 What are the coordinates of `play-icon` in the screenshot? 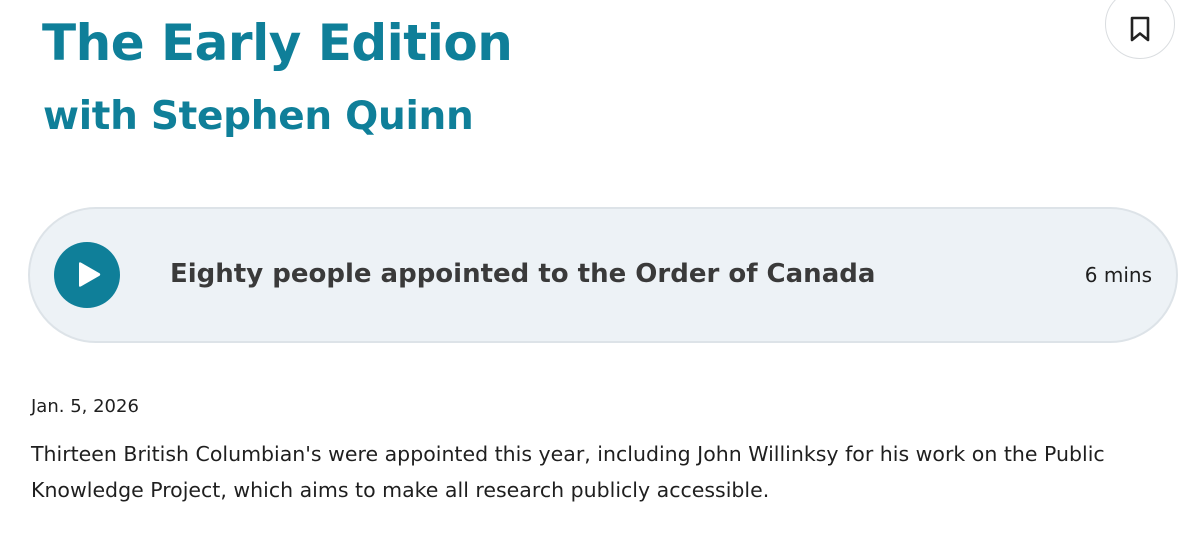 It's located at (87, 275).